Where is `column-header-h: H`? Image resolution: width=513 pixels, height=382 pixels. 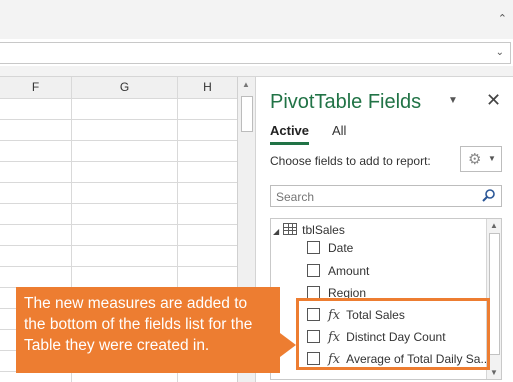 column-header-h: H is located at coordinates (207, 87).